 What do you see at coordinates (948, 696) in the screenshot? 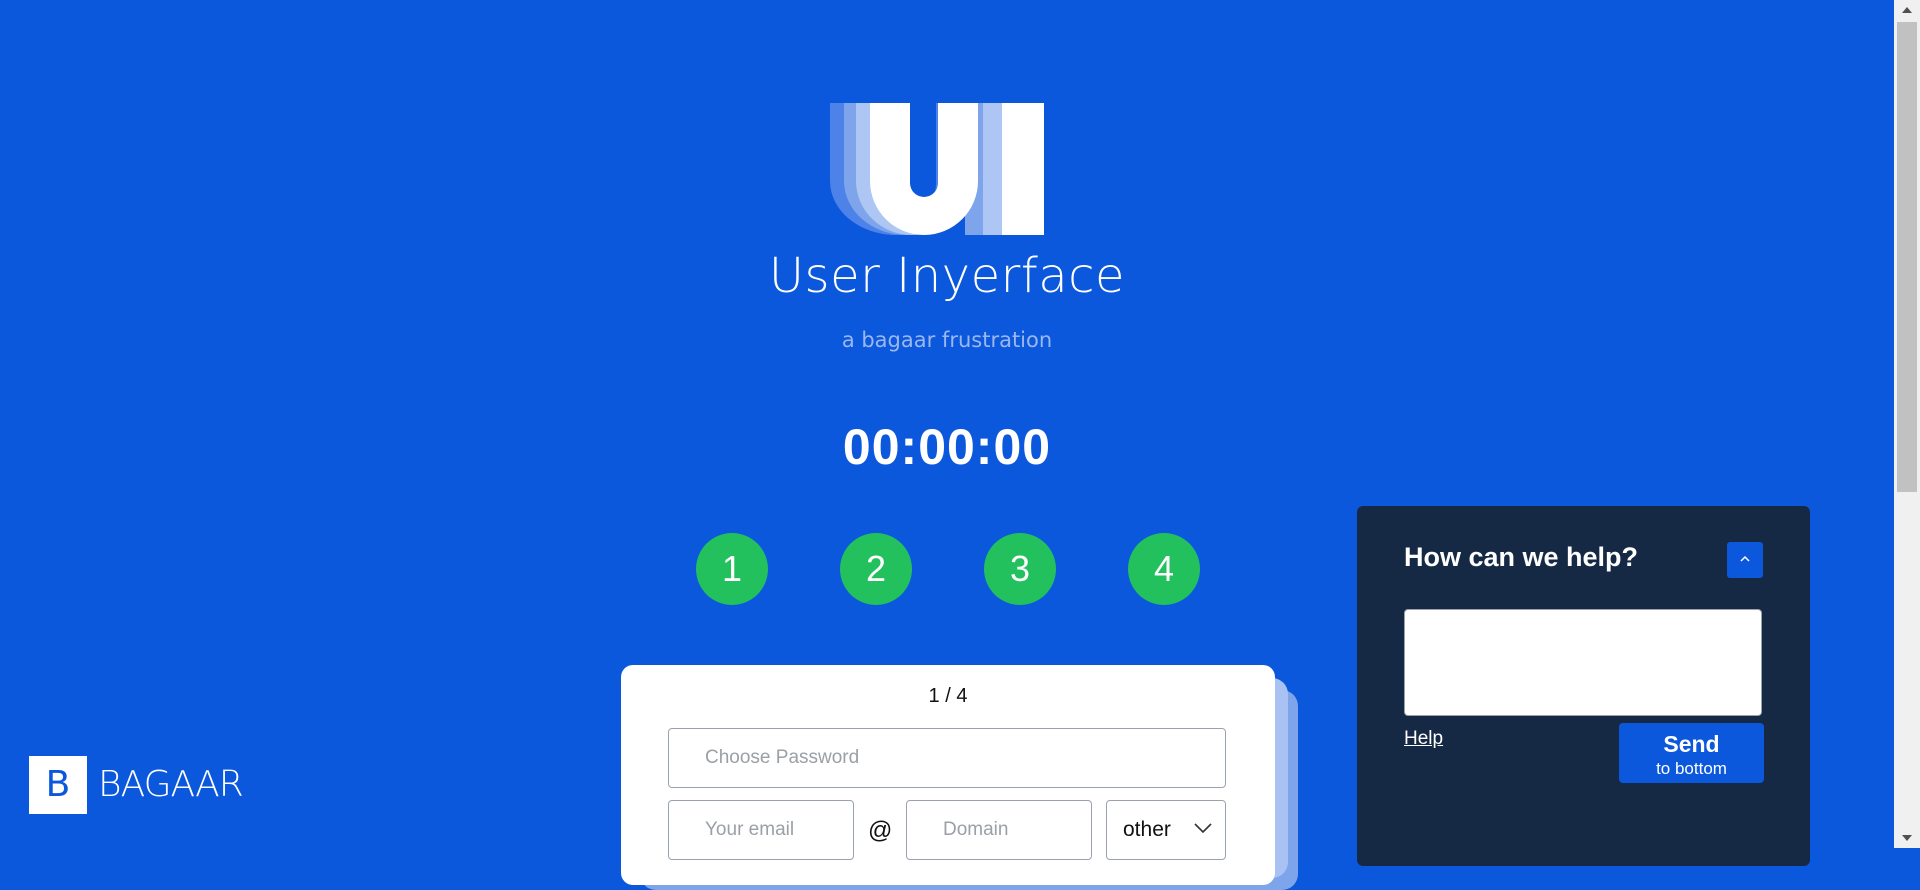
I see `page-indicator: 1 / 4` at bounding box center [948, 696].